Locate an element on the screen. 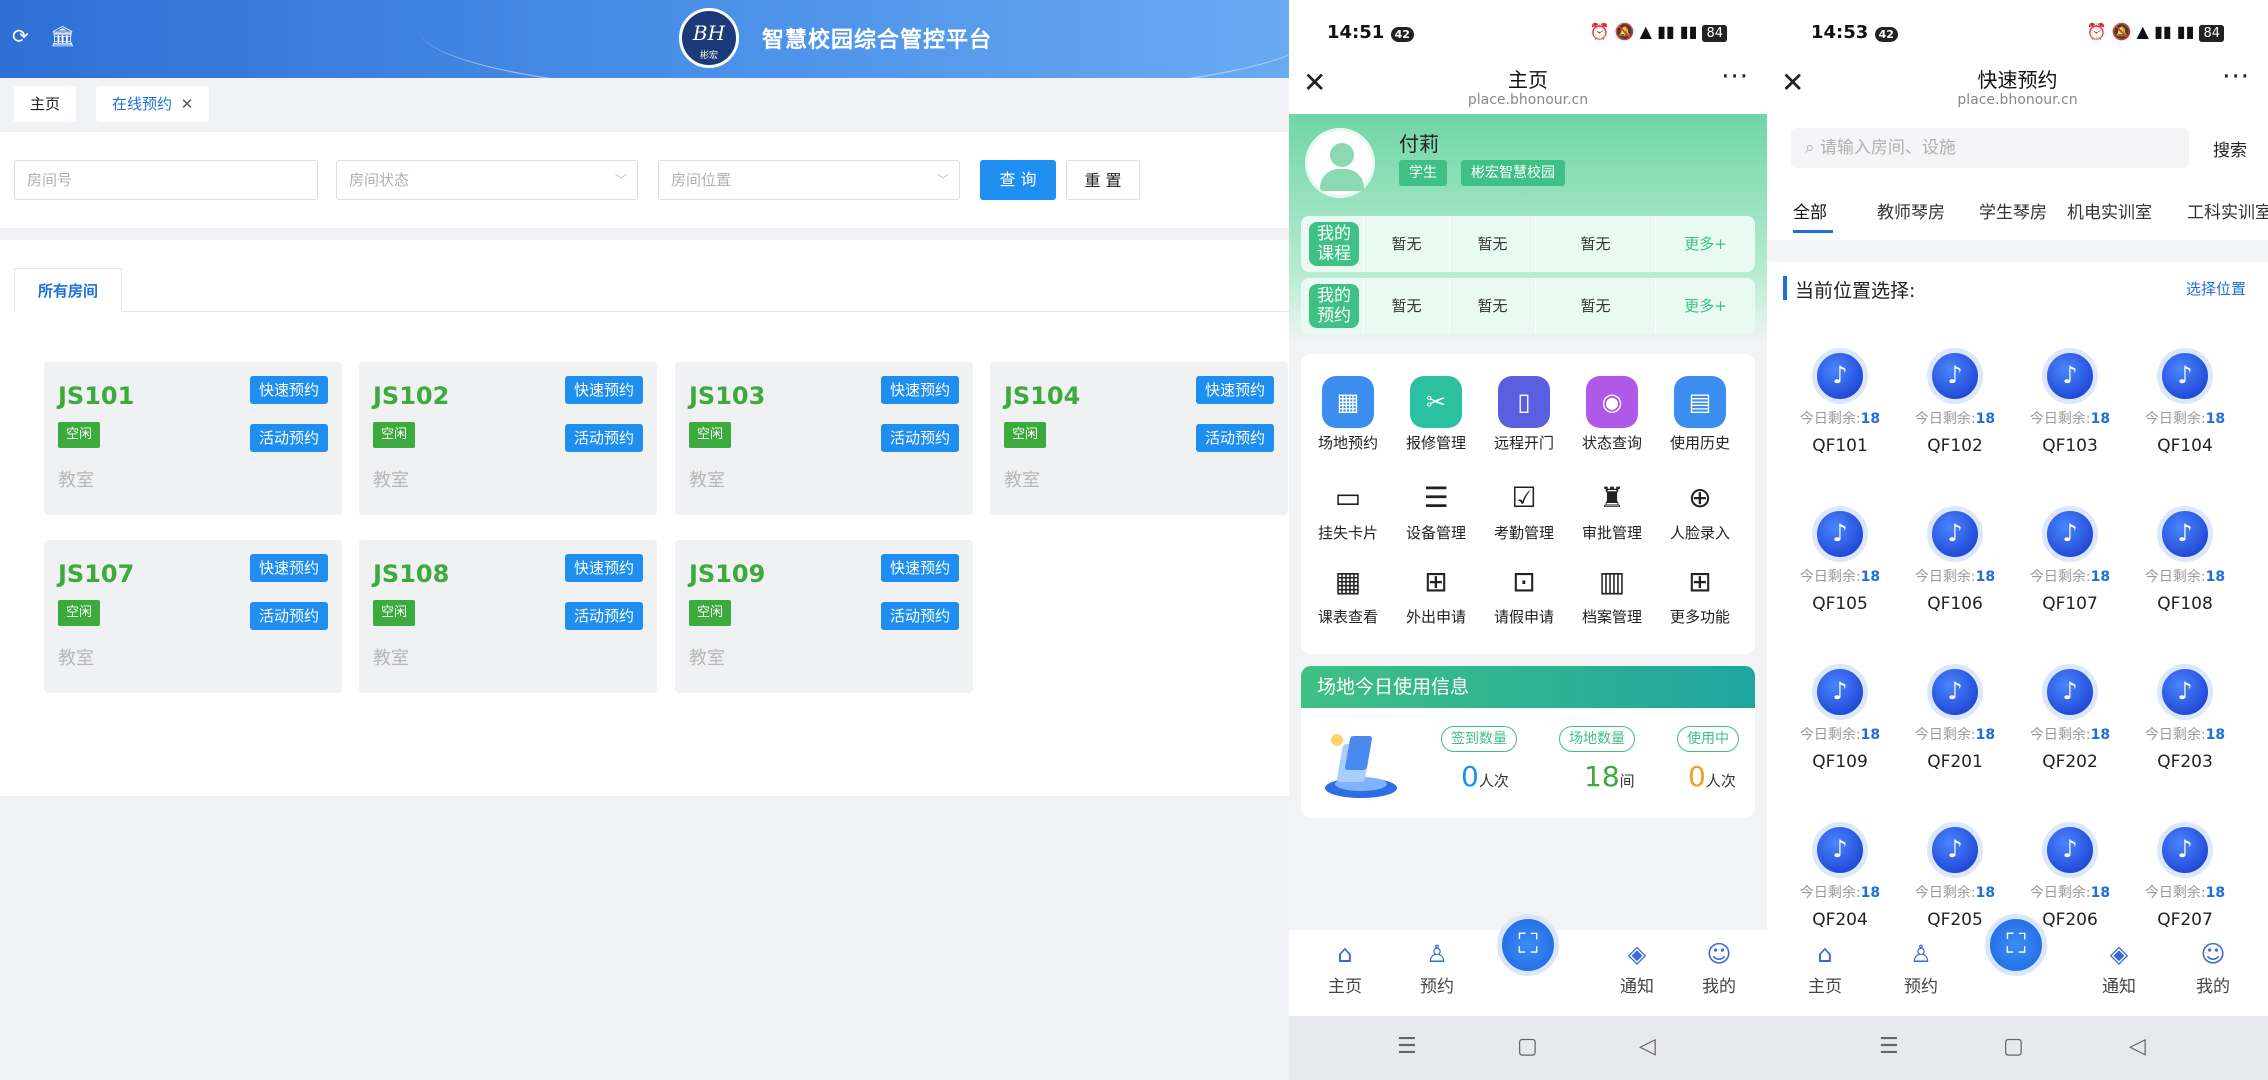  home-icon: ⌂ is located at coordinates (1825, 954).